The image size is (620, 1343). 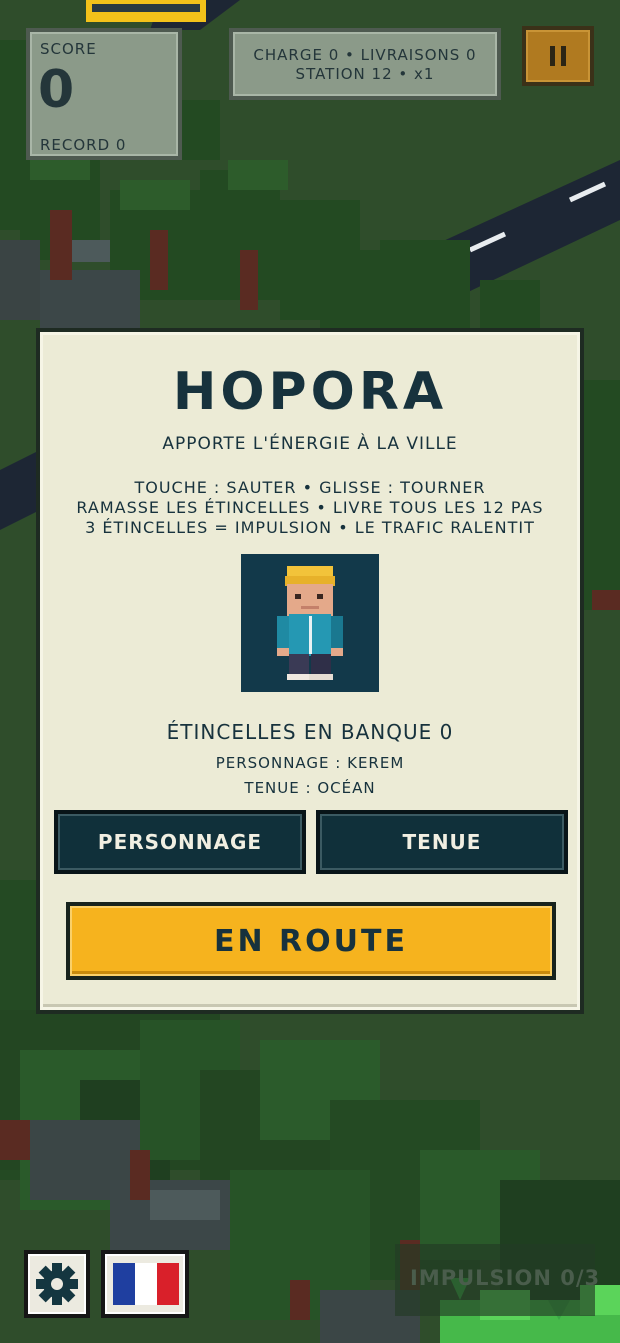 What do you see at coordinates (602, 495) in the screenshot?
I see `trees-right` at bounding box center [602, 495].